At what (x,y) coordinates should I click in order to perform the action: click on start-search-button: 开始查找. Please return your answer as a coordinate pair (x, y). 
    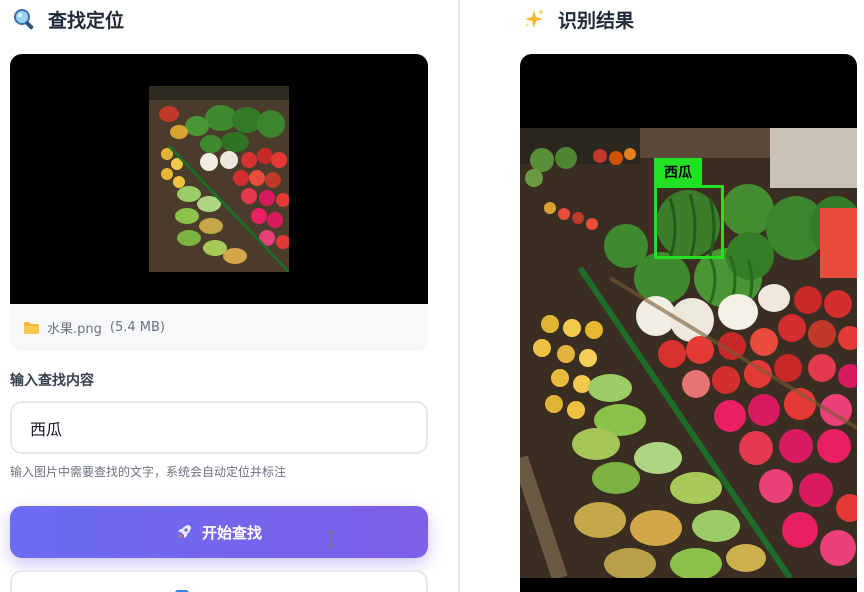
    Looking at the image, I should click on (219, 532).